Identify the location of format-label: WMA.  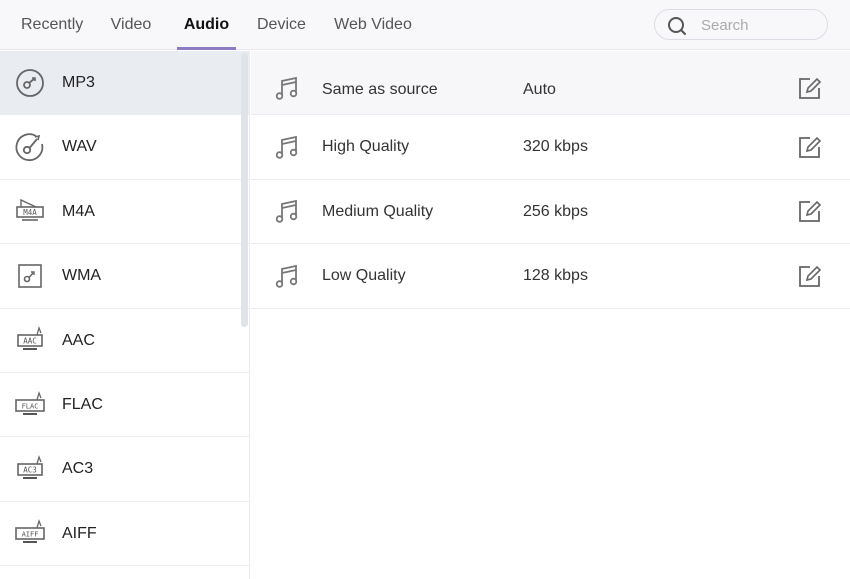
(82, 276).